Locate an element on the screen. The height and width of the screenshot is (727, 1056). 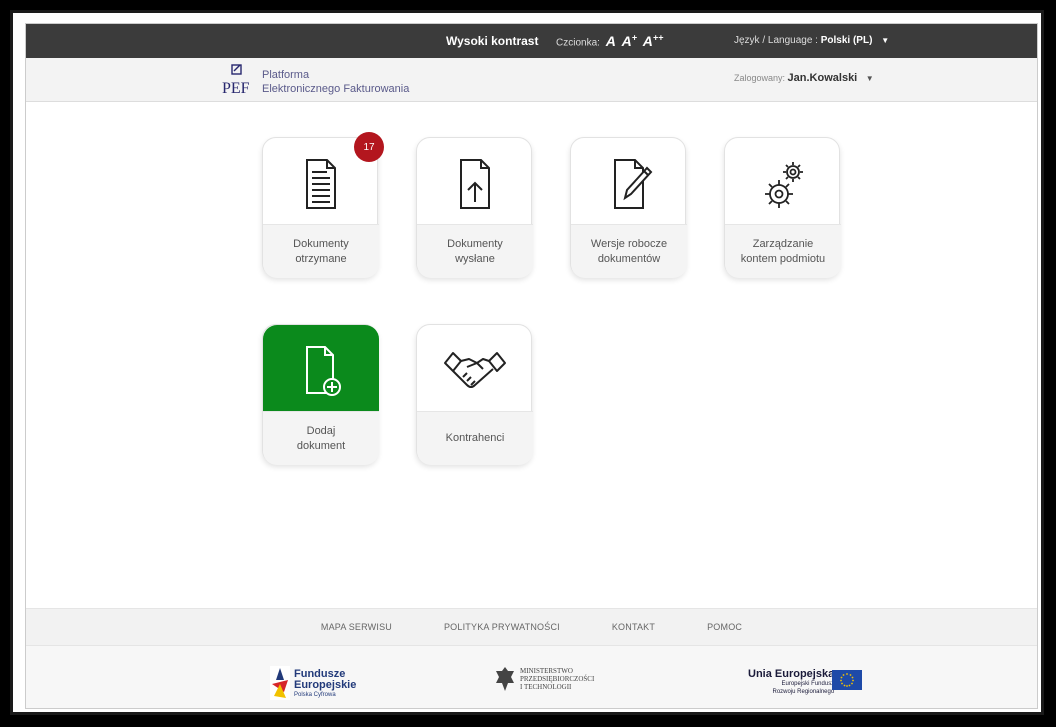
tile-received-documents: Dokumenty otrzymane 17 is located at coordinates (323, 205).